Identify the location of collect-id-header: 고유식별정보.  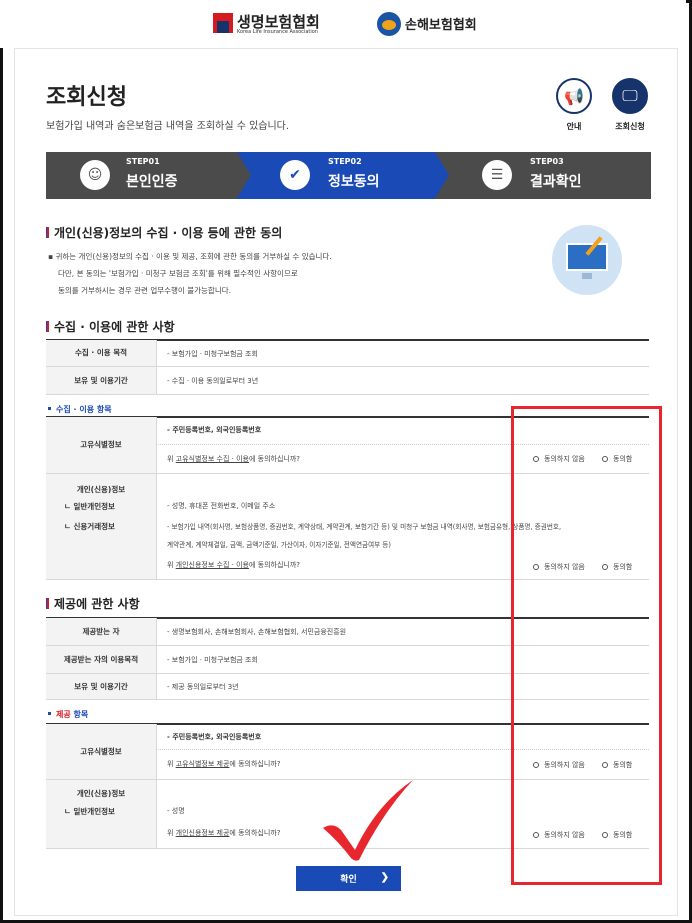
(101, 445).